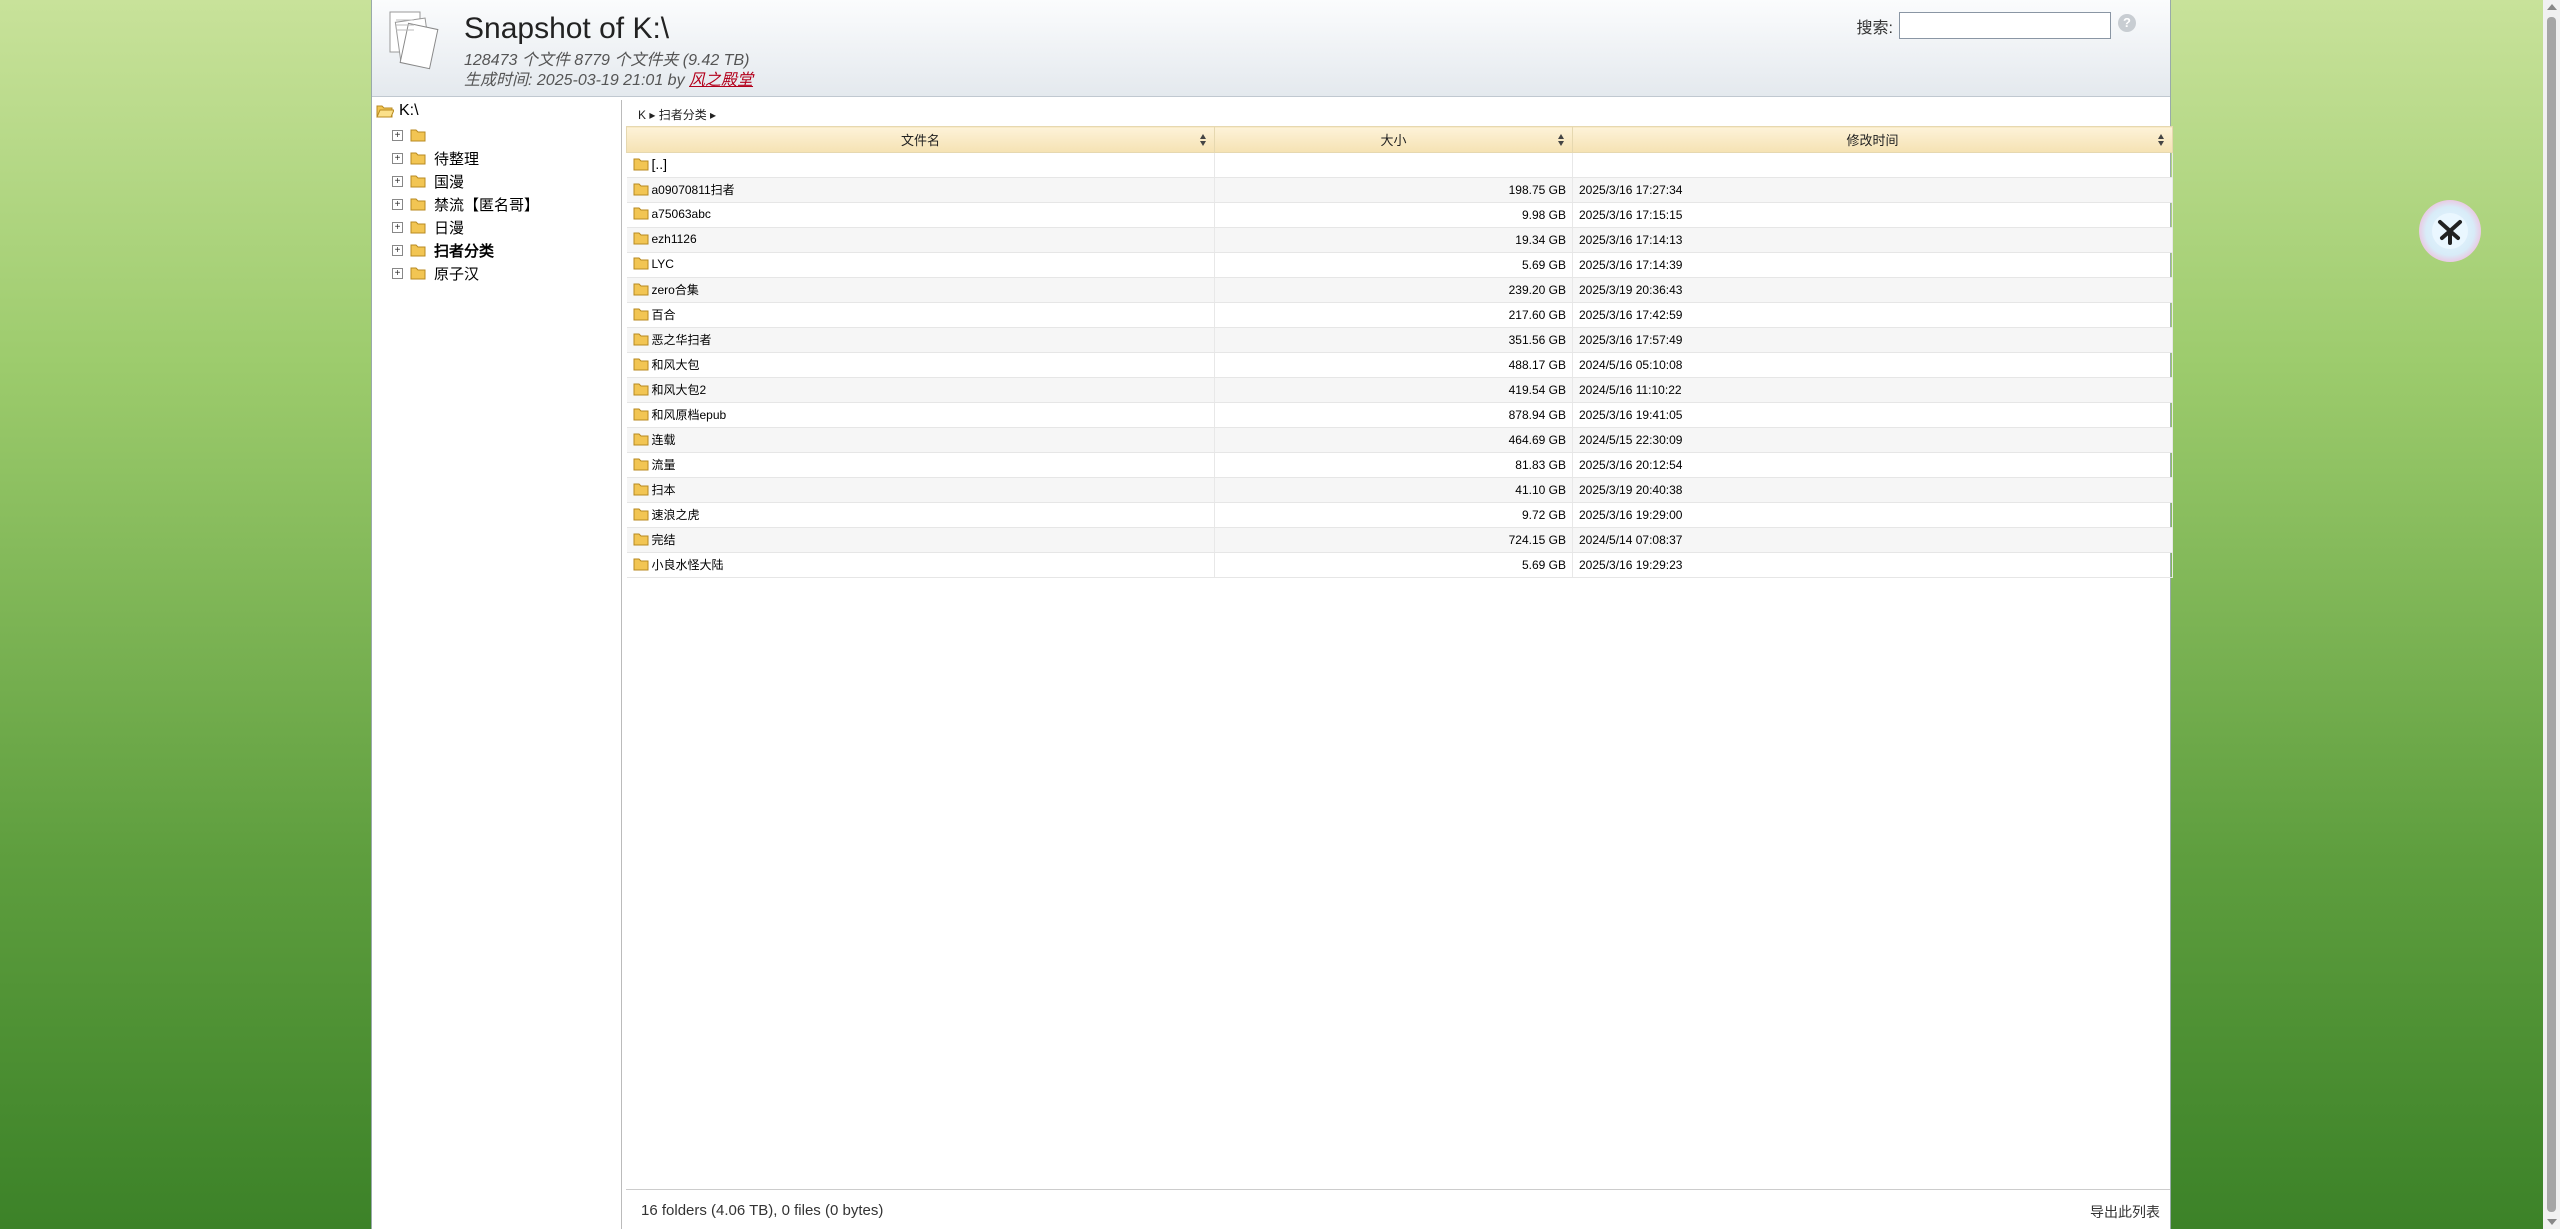 The image size is (2560, 1229). I want to click on folder-summary: 16 folders (4.06 TB), 0 files (0 bytes), so click(762, 1210).